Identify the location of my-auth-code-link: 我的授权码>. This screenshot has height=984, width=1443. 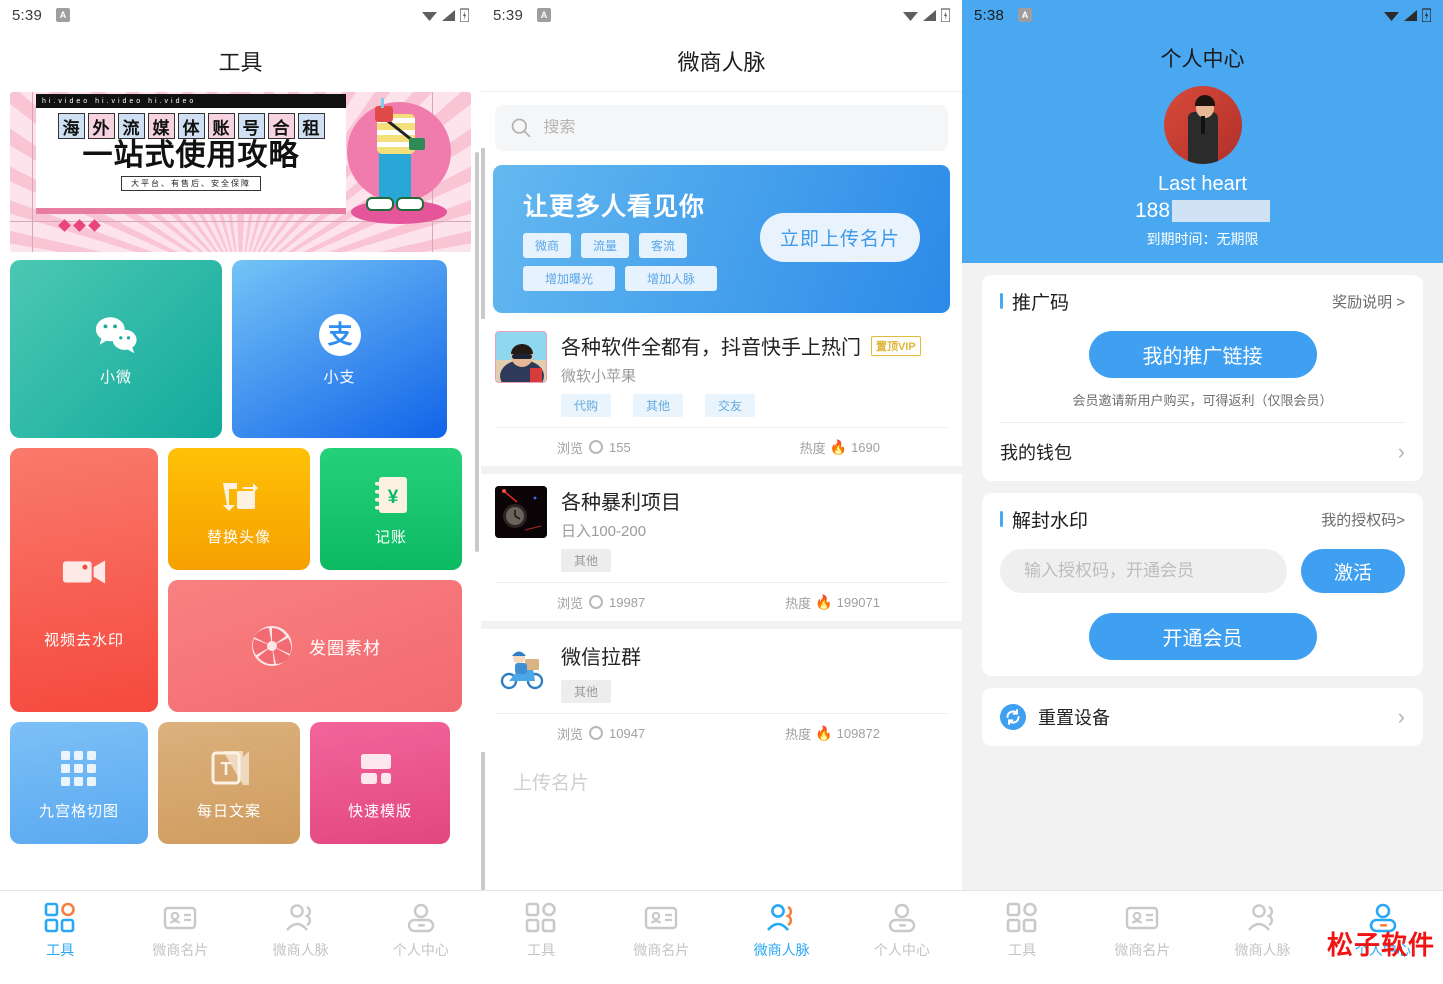
(1363, 519).